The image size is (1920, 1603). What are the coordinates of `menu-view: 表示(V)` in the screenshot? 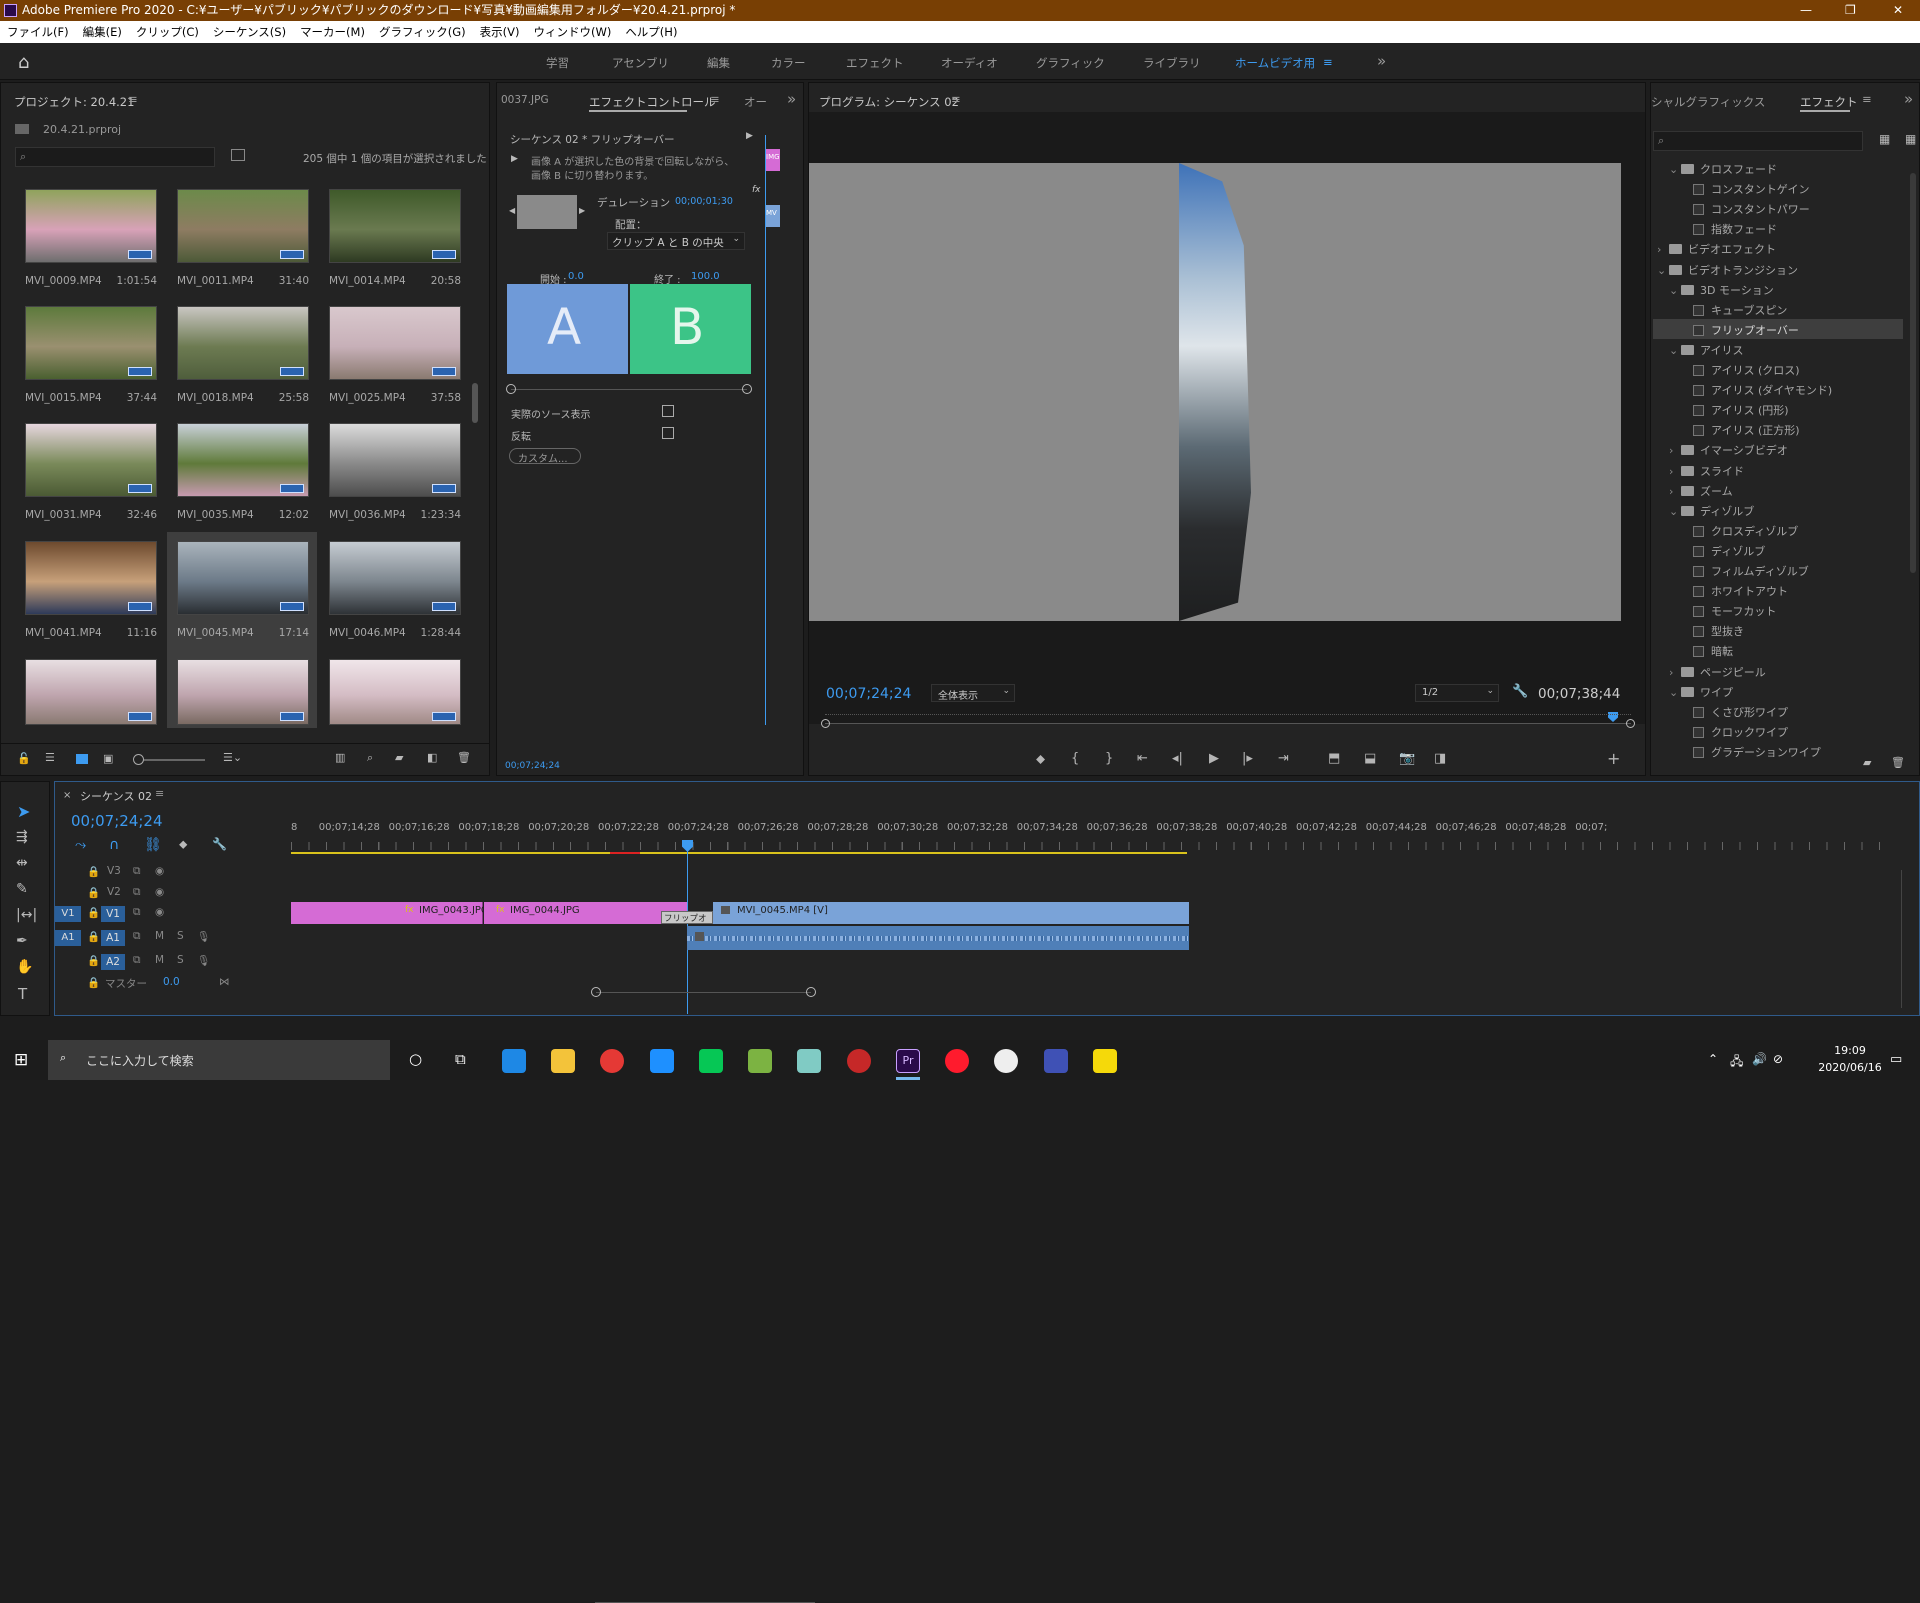 It's located at (500, 32).